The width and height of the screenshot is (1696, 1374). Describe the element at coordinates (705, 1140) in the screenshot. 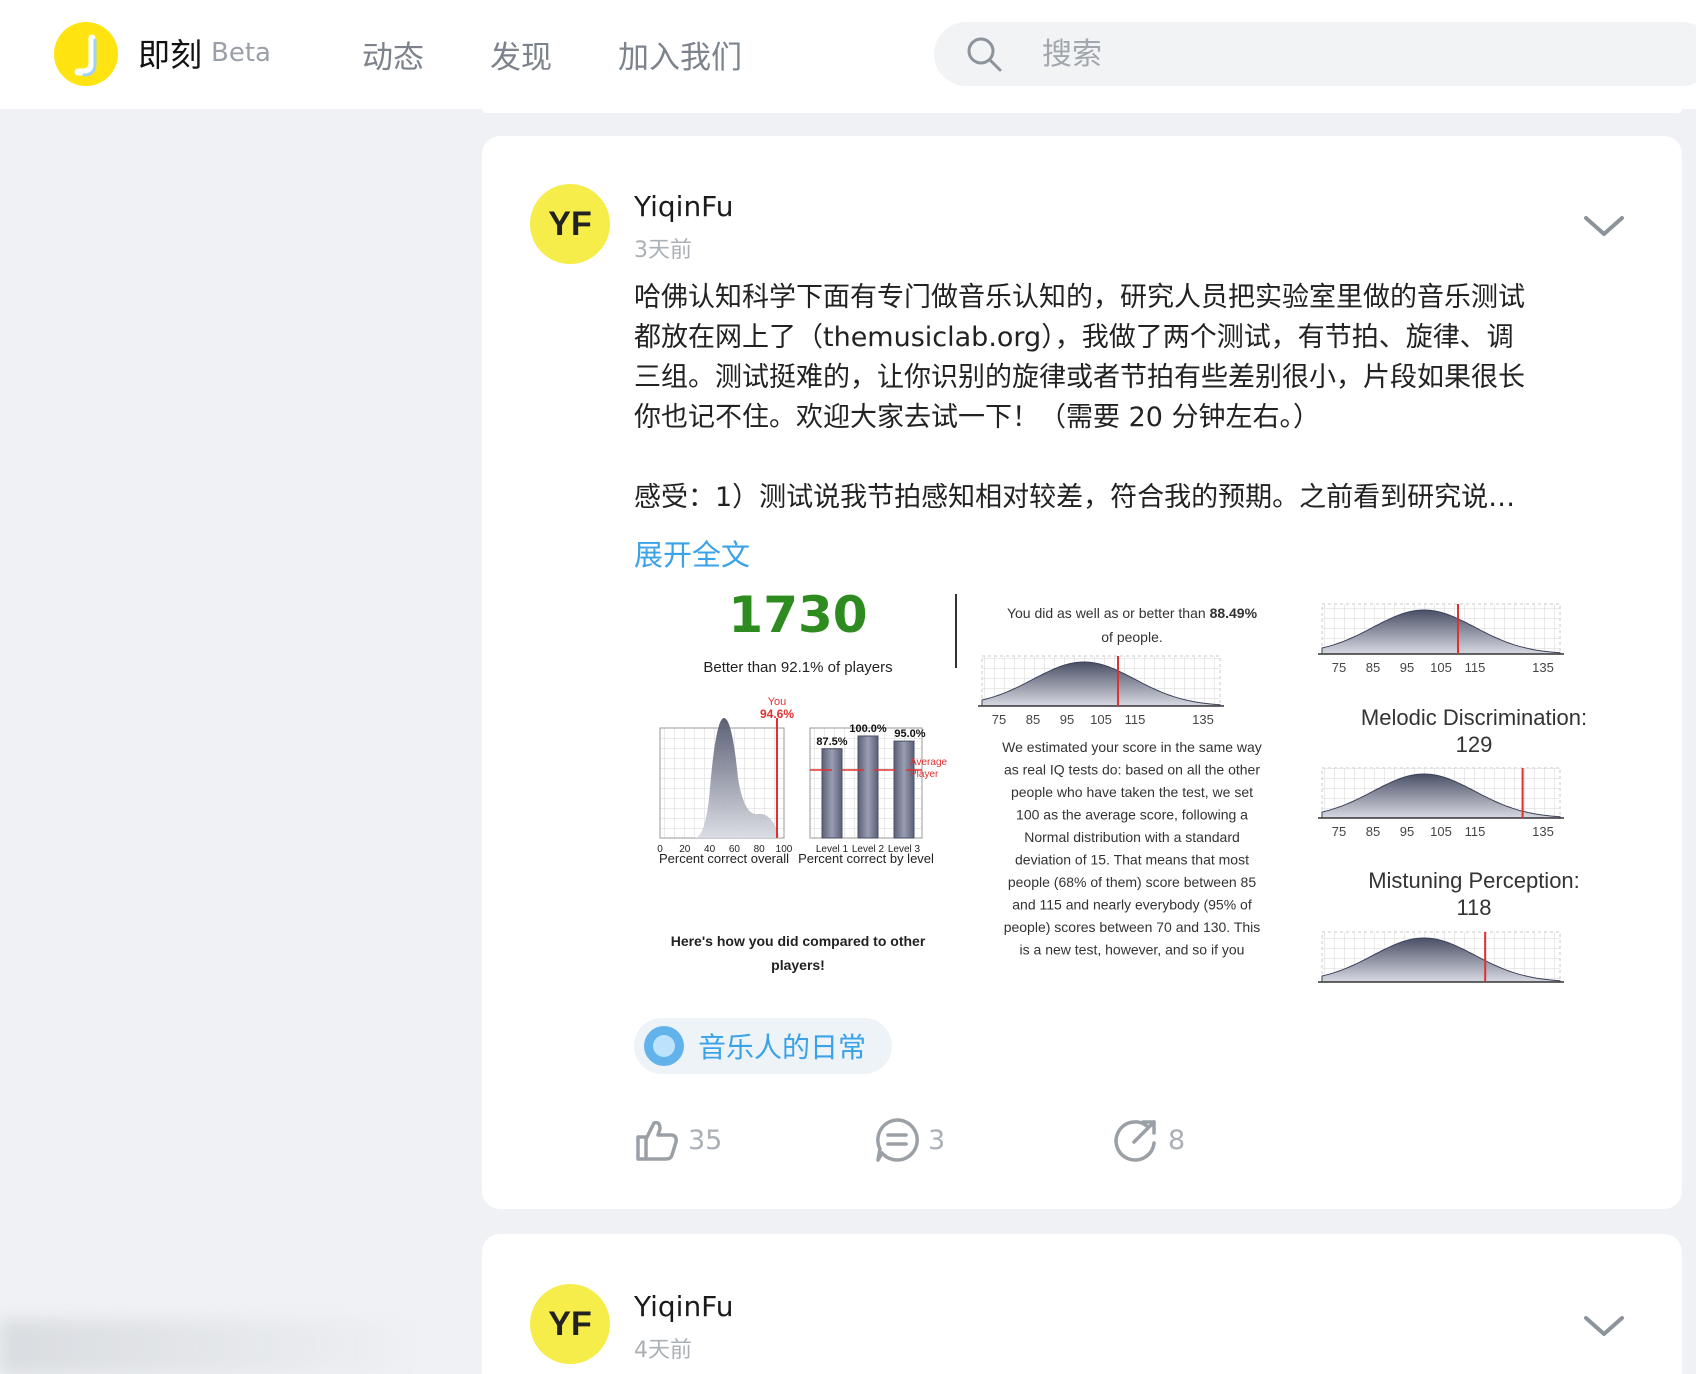

I see `like-count: 35` at that location.